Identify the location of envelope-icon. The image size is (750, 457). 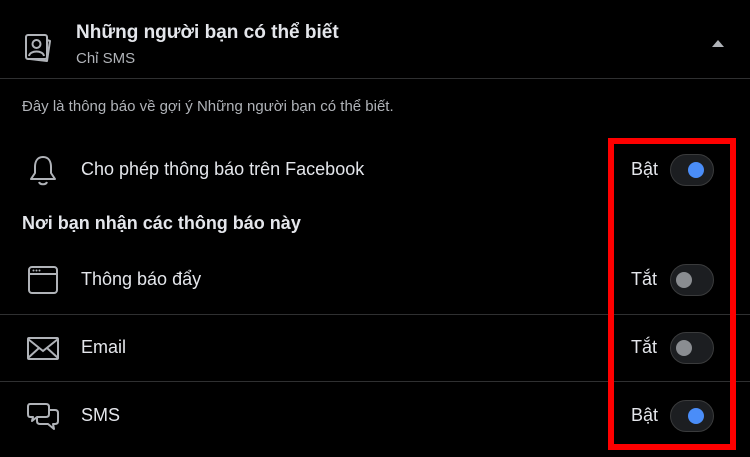
(43, 348).